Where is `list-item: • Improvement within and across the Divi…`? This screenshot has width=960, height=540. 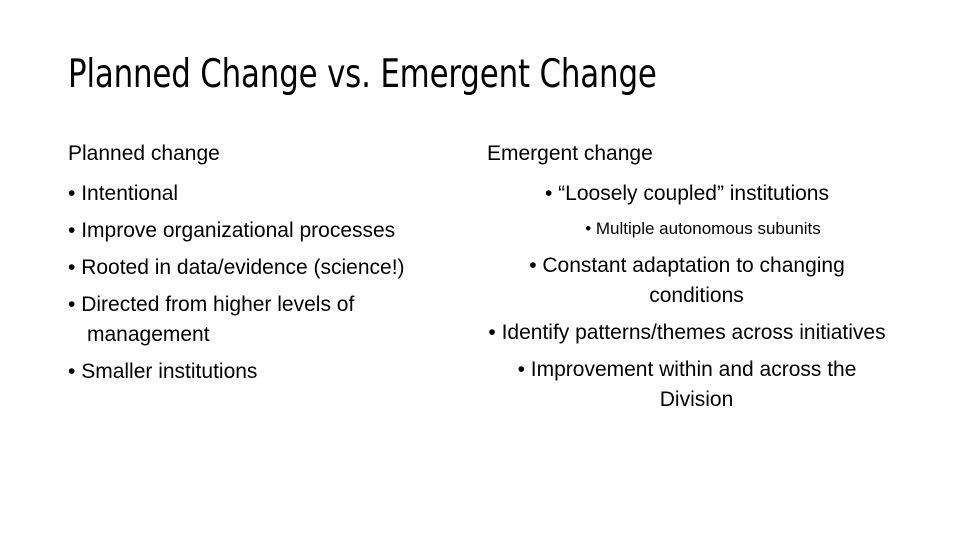
list-item: • Improvement within and across the Divi… is located at coordinates (687, 385).